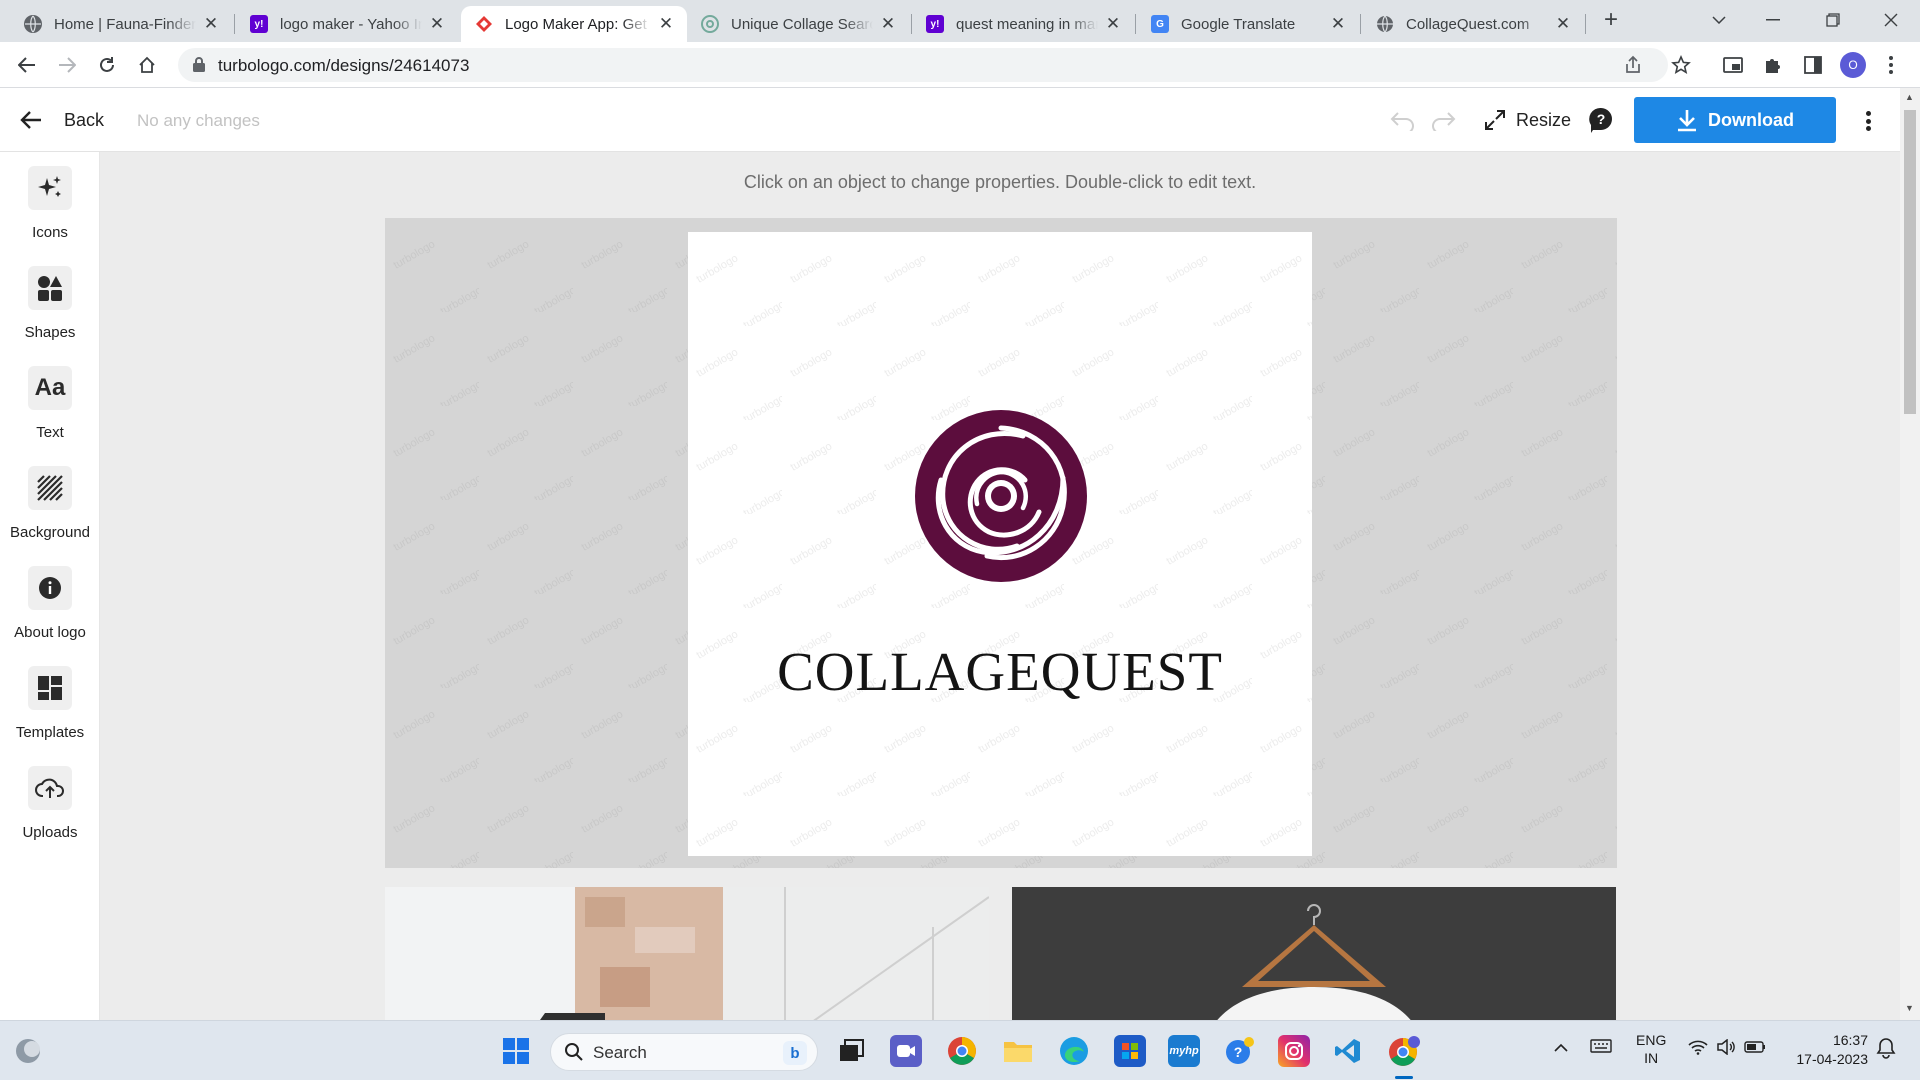 The height and width of the screenshot is (1080, 1920). I want to click on back-button: Back, so click(62, 120).